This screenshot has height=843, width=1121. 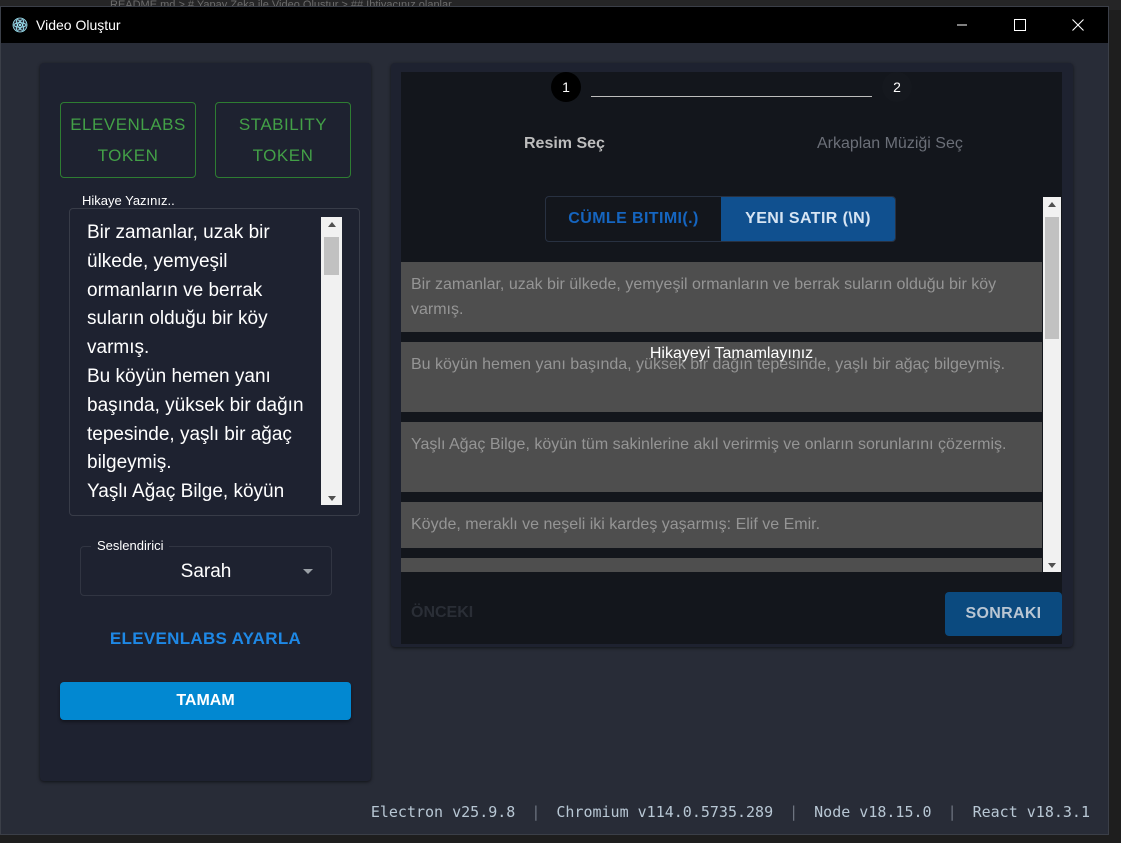 What do you see at coordinates (554, 25) in the screenshot?
I see `title-bar: Video Oluştur` at bounding box center [554, 25].